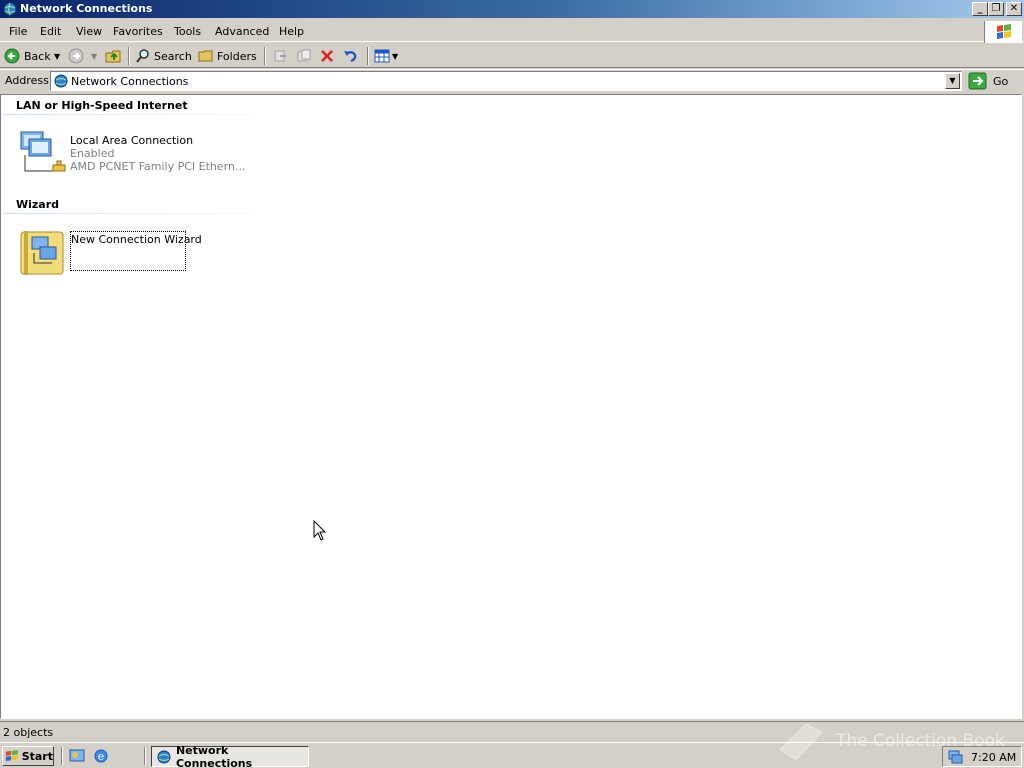  I want to click on back-button: Back, so click(27, 56).